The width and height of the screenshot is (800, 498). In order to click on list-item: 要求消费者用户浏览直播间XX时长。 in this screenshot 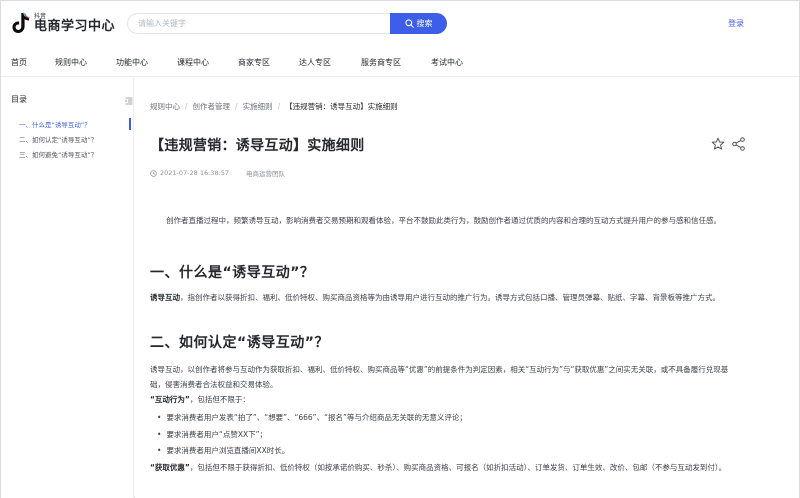, I will do `click(223, 451)`.